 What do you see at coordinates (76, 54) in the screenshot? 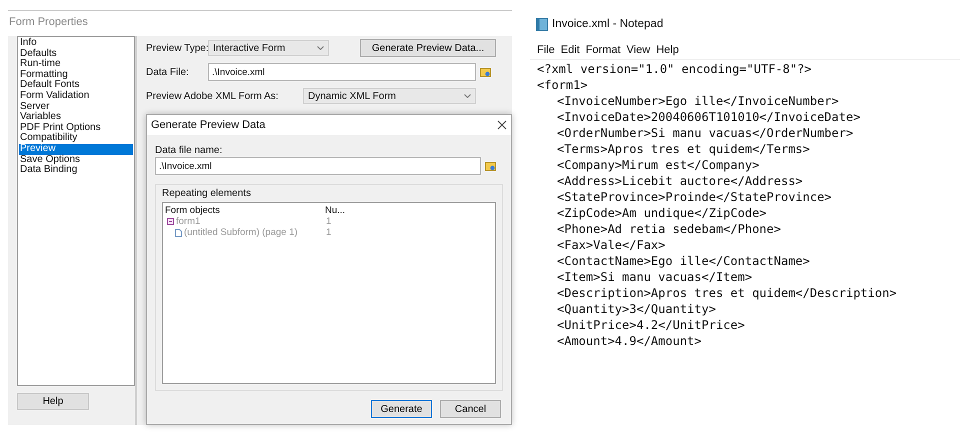
I see `category-item: Defaults` at bounding box center [76, 54].